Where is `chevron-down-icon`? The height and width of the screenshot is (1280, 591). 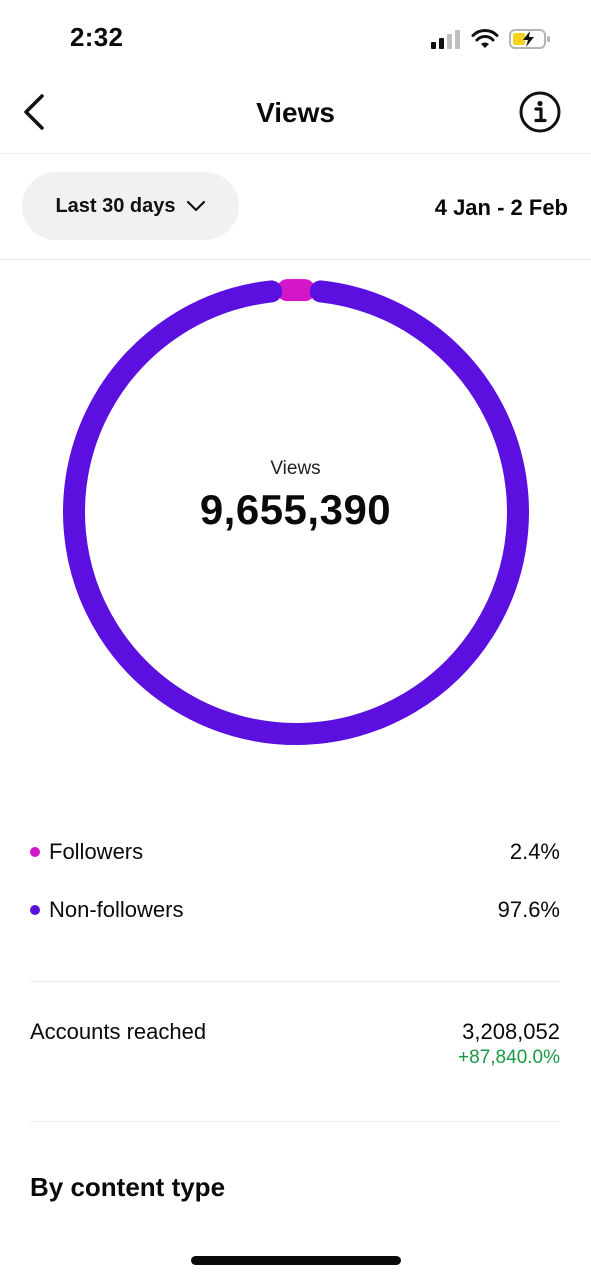 chevron-down-icon is located at coordinates (195, 206).